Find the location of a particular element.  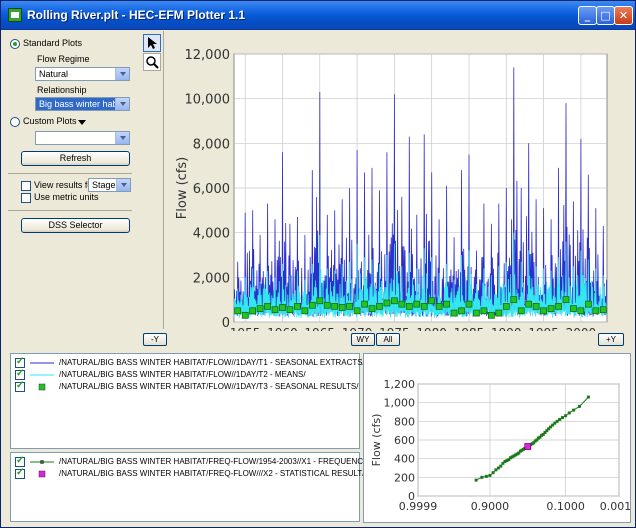

pointer-tool-button is located at coordinates (152, 43).